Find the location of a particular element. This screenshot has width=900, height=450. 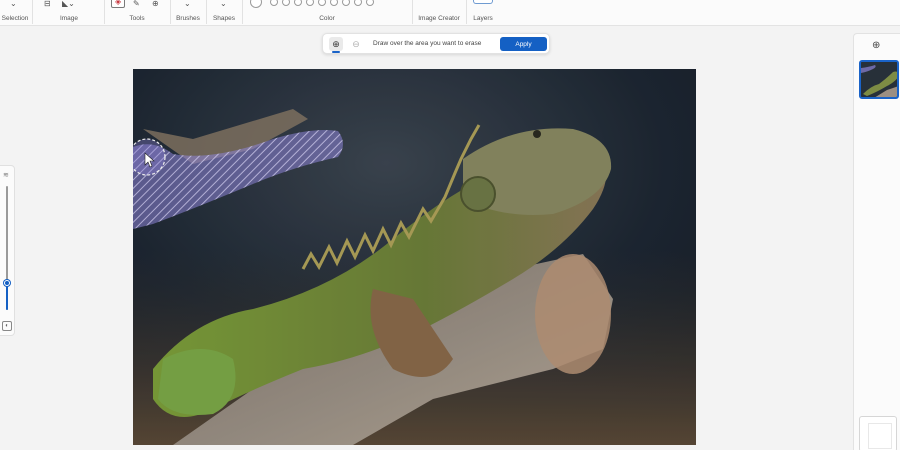

remove-area-button: ⊖ is located at coordinates (356, 44).